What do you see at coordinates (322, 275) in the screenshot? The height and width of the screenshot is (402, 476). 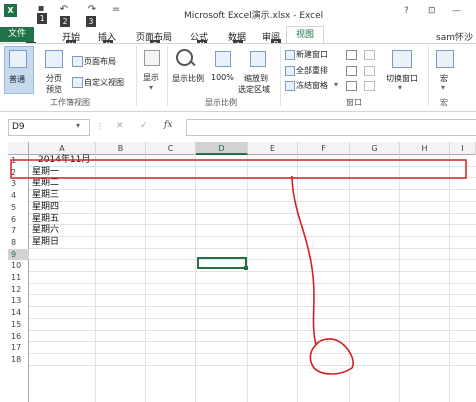 I see `annotation-drawn-arrow` at bounding box center [322, 275].